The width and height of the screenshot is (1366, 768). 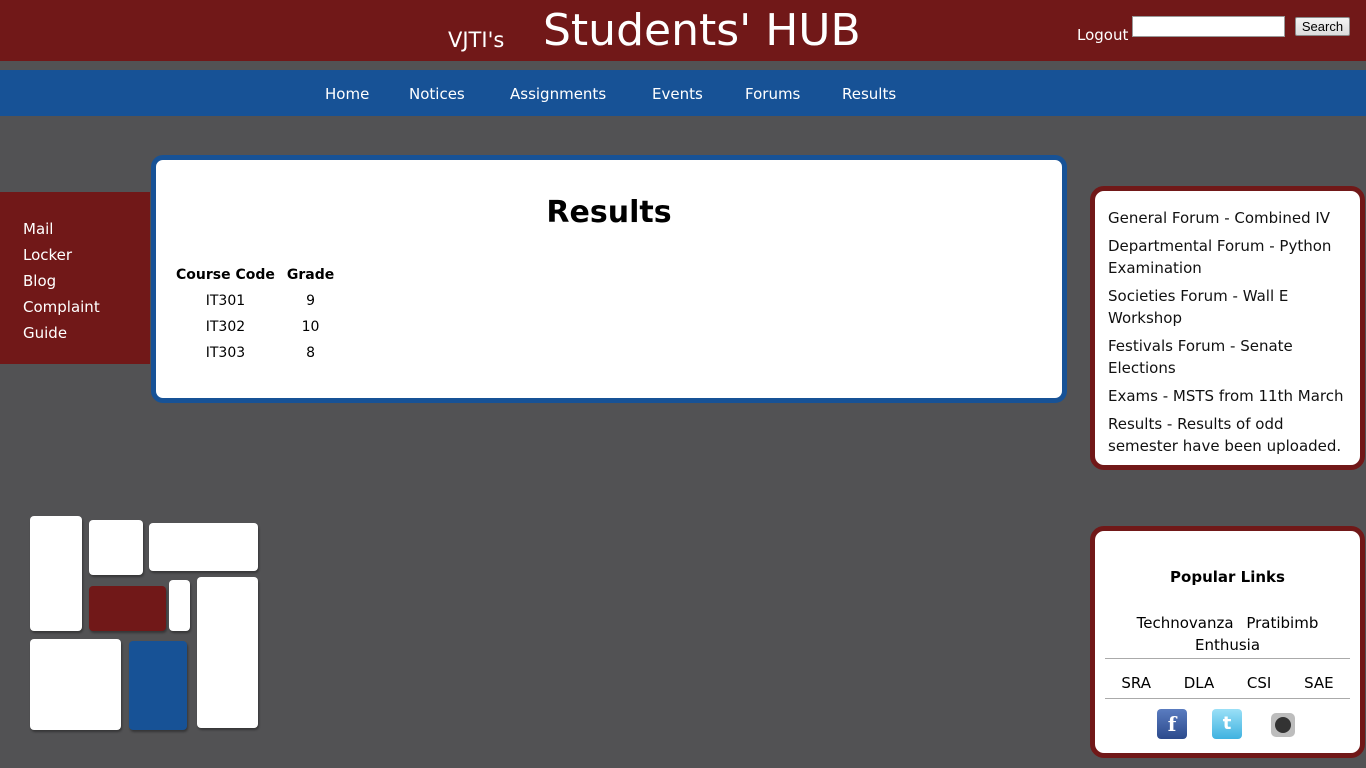 What do you see at coordinates (1229, 357) in the screenshot?
I see `notice-item: Festivals Forum - Senate Elections` at bounding box center [1229, 357].